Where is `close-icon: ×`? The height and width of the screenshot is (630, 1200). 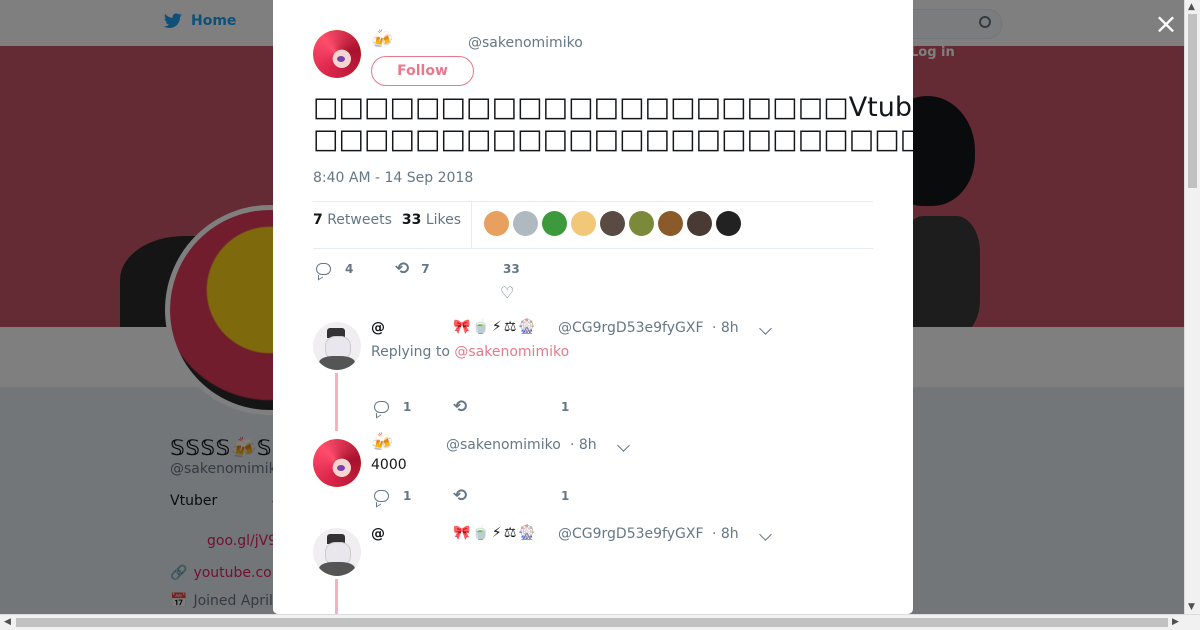
close-icon: × is located at coordinates (1166, 24).